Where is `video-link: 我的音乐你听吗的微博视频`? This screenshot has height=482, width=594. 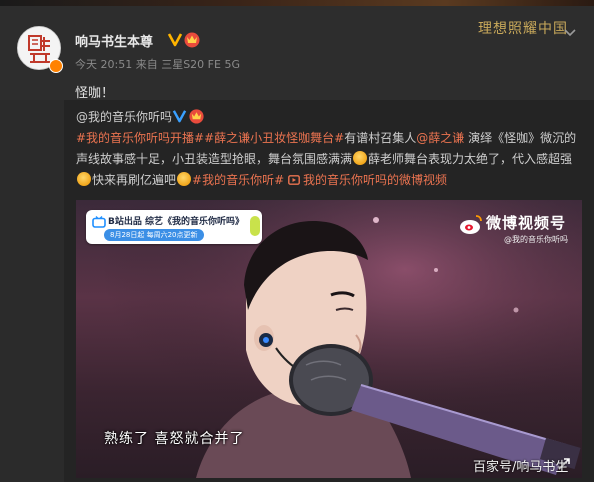 video-link: 我的音乐你听吗的微博视频 is located at coordinates (367, 180).